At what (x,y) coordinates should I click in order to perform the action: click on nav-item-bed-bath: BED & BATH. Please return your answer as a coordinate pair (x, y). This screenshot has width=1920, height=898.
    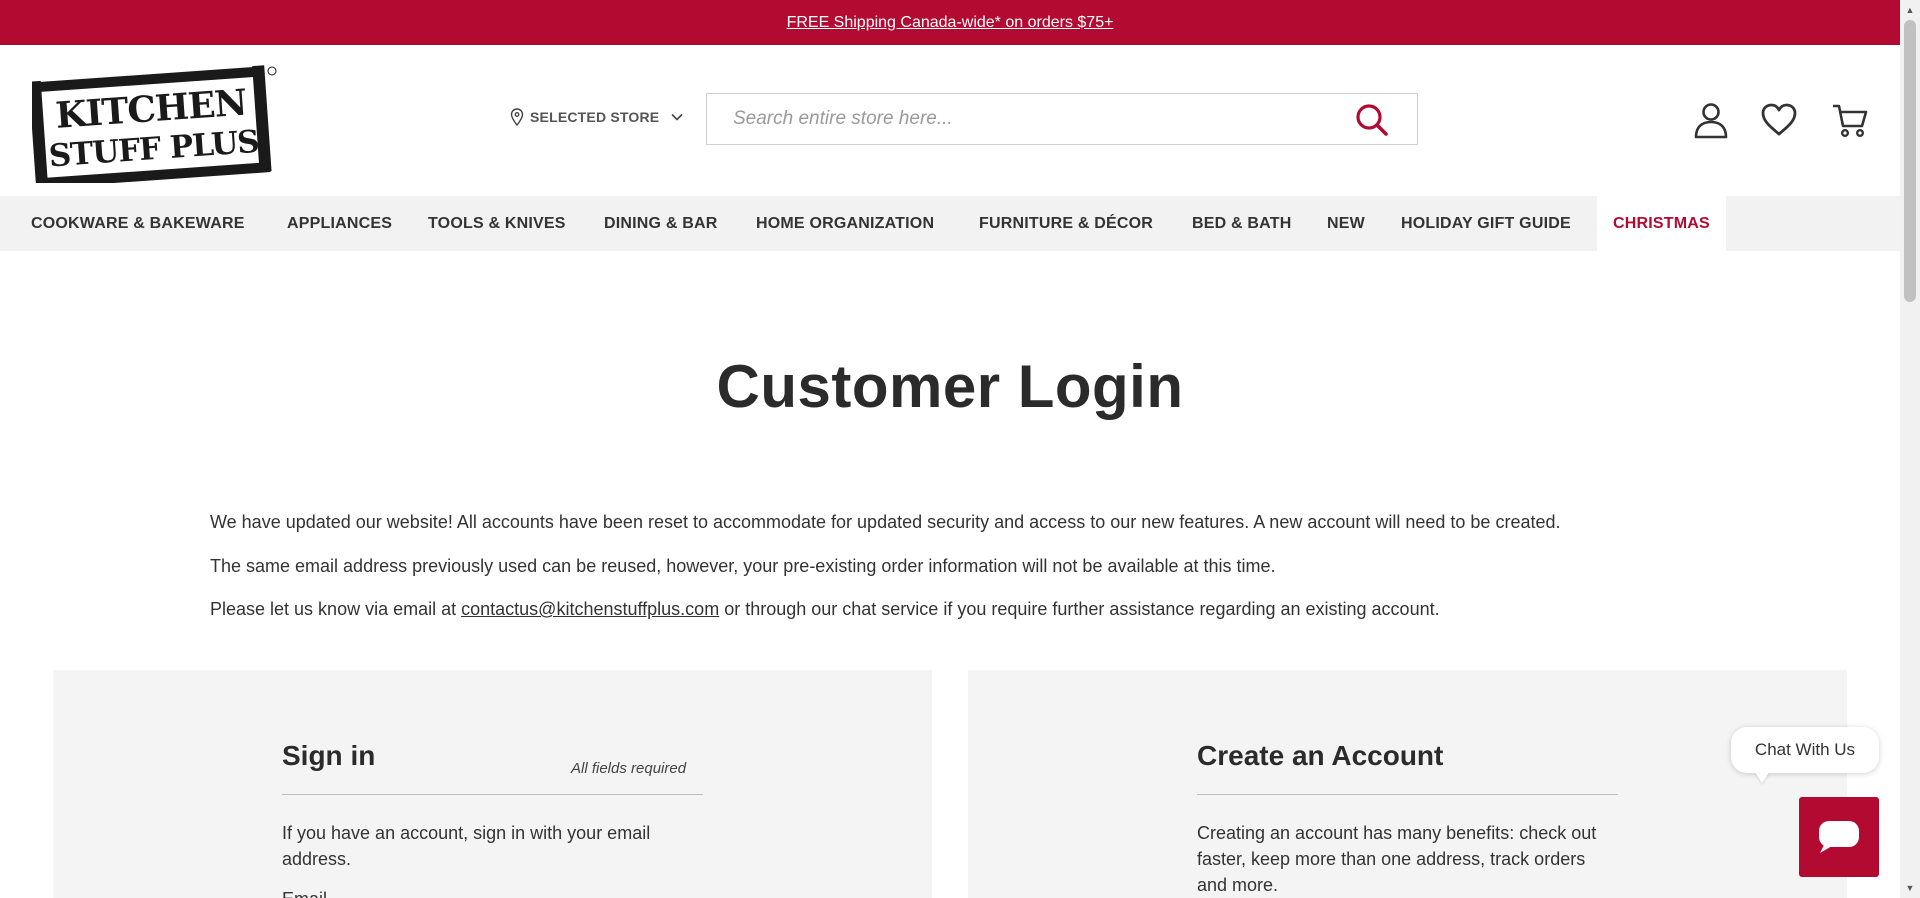
    Looking at the image, I should click on (1241, 223).